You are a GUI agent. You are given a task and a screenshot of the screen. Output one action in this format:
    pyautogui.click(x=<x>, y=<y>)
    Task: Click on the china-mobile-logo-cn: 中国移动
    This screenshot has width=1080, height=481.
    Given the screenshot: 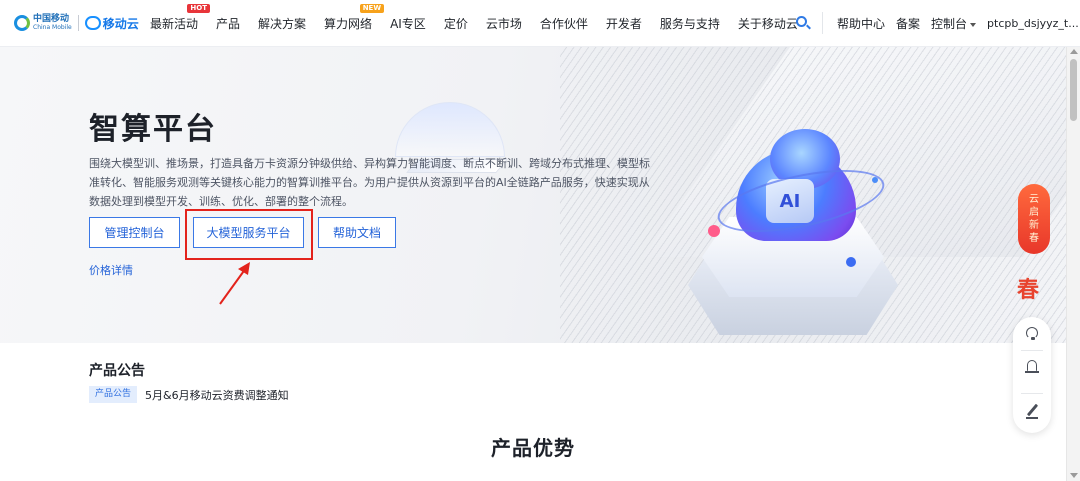 What is the action you would take?
    pyautogui.click(x=51, y=19)
    